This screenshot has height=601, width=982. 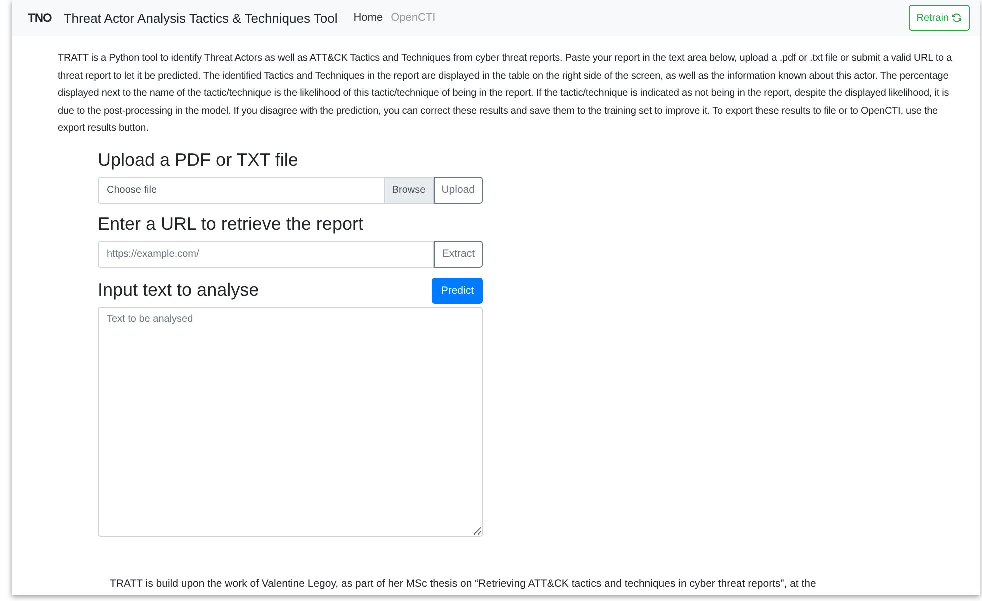 What do you see at coordinates (458, 190) in the screenshot?
I see `upload-button: Upload` at bounding box center [458, 190].